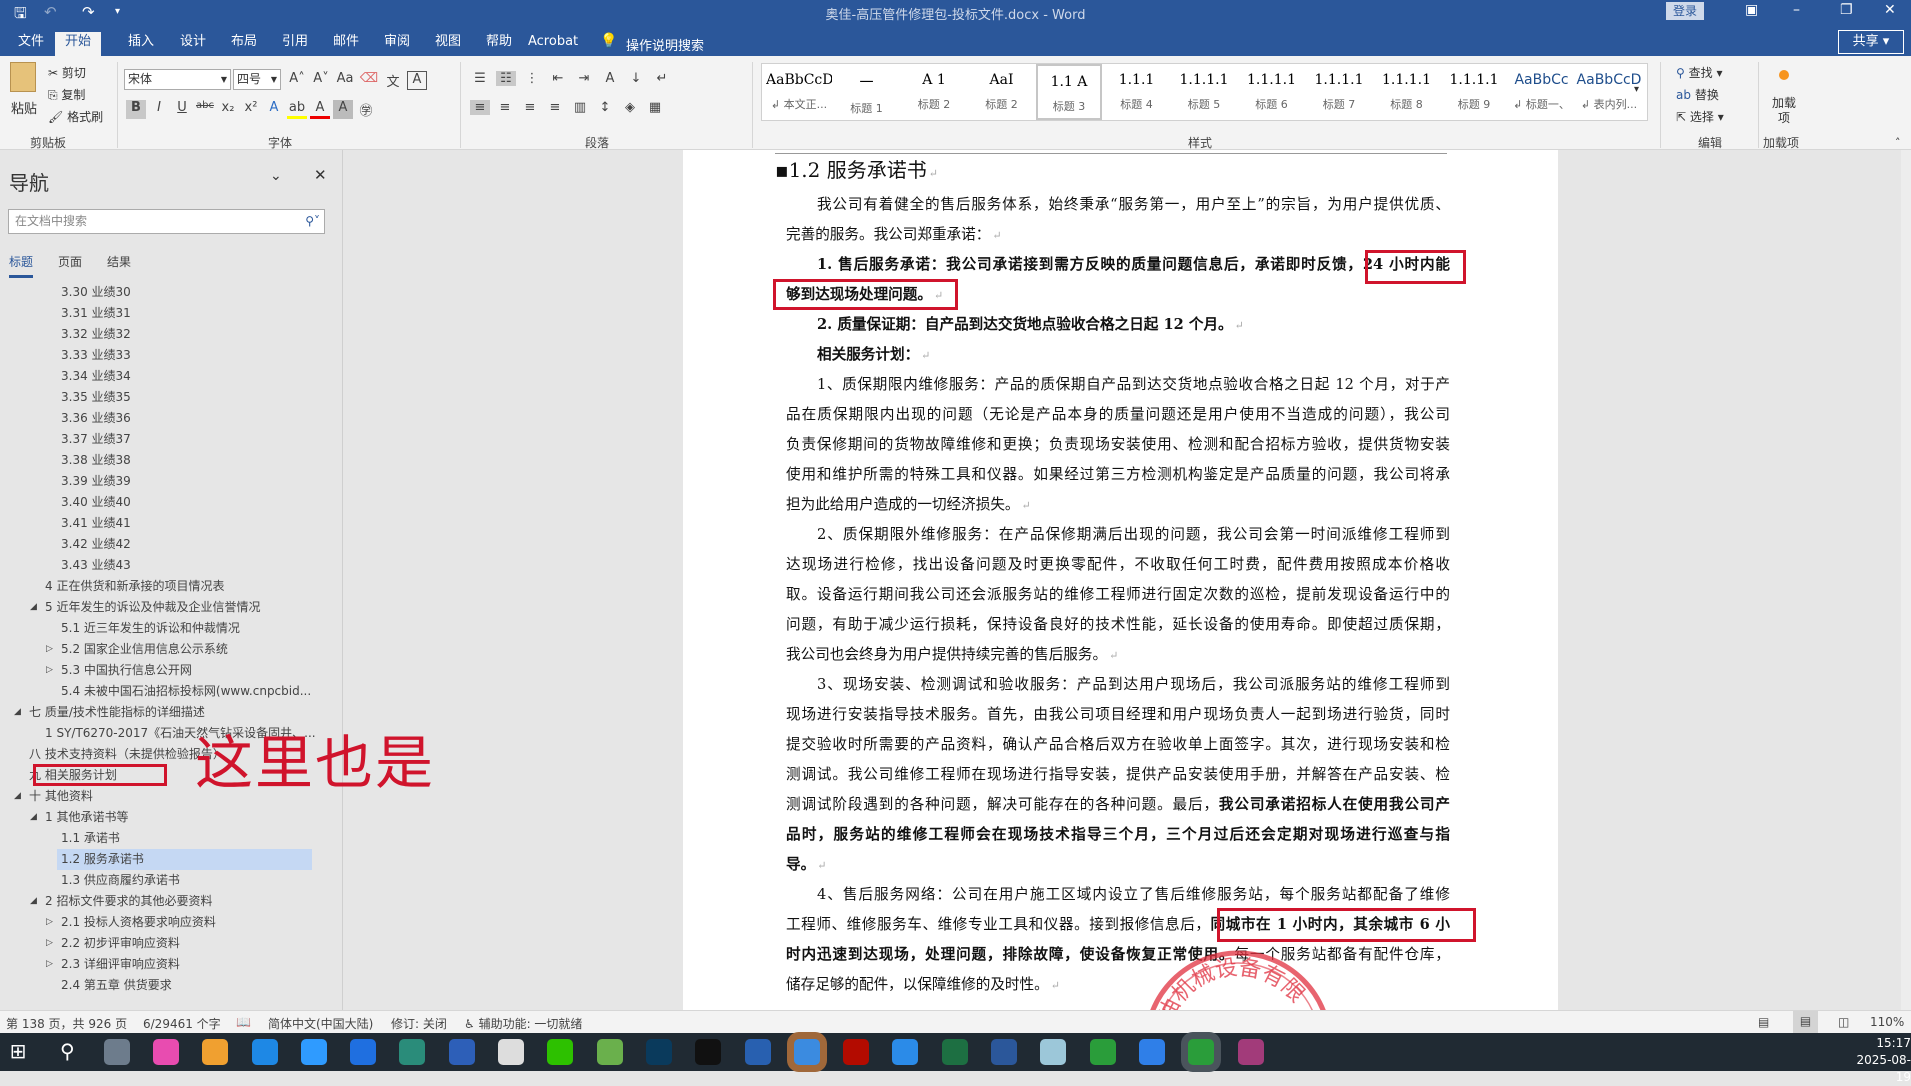 The width and height of the screenshot is (1911, 1086). I want to click on tab-2: 插入, so click(141, 44).